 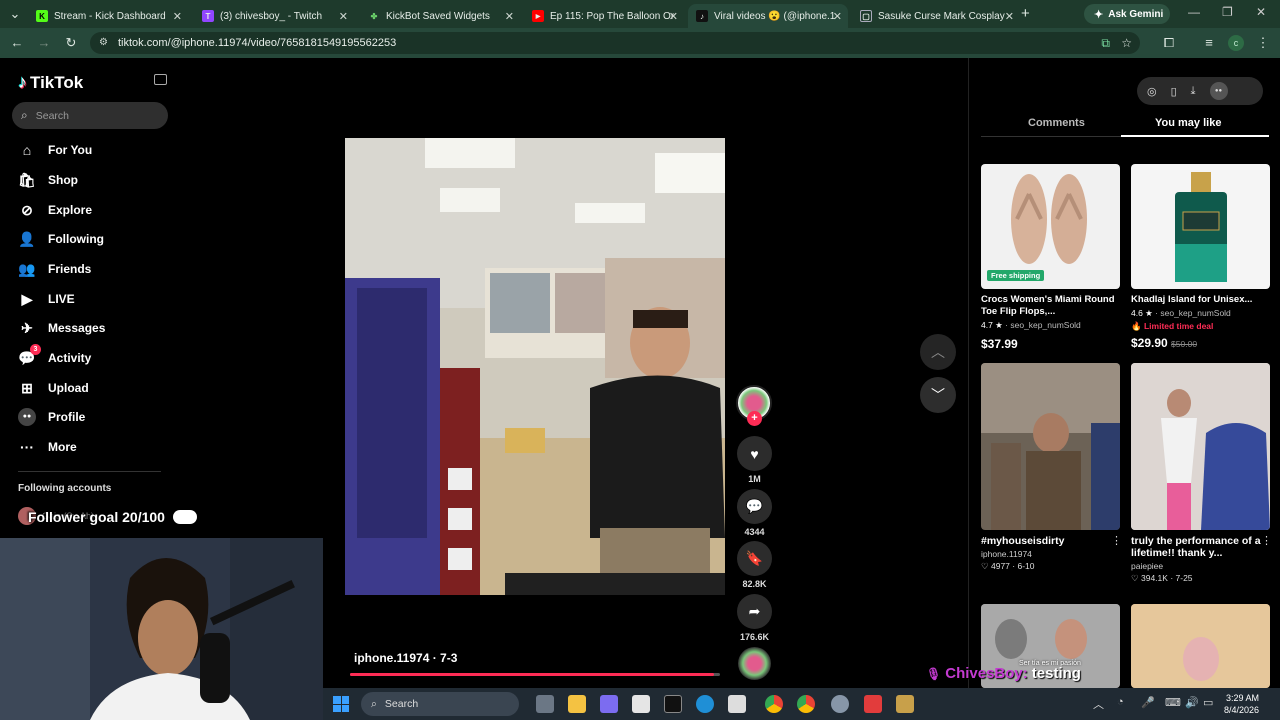 What do you see at coordinates (1194, 12) in the screenshot?
I see `minimize-icon: —` at bounding box center [1194, 12].